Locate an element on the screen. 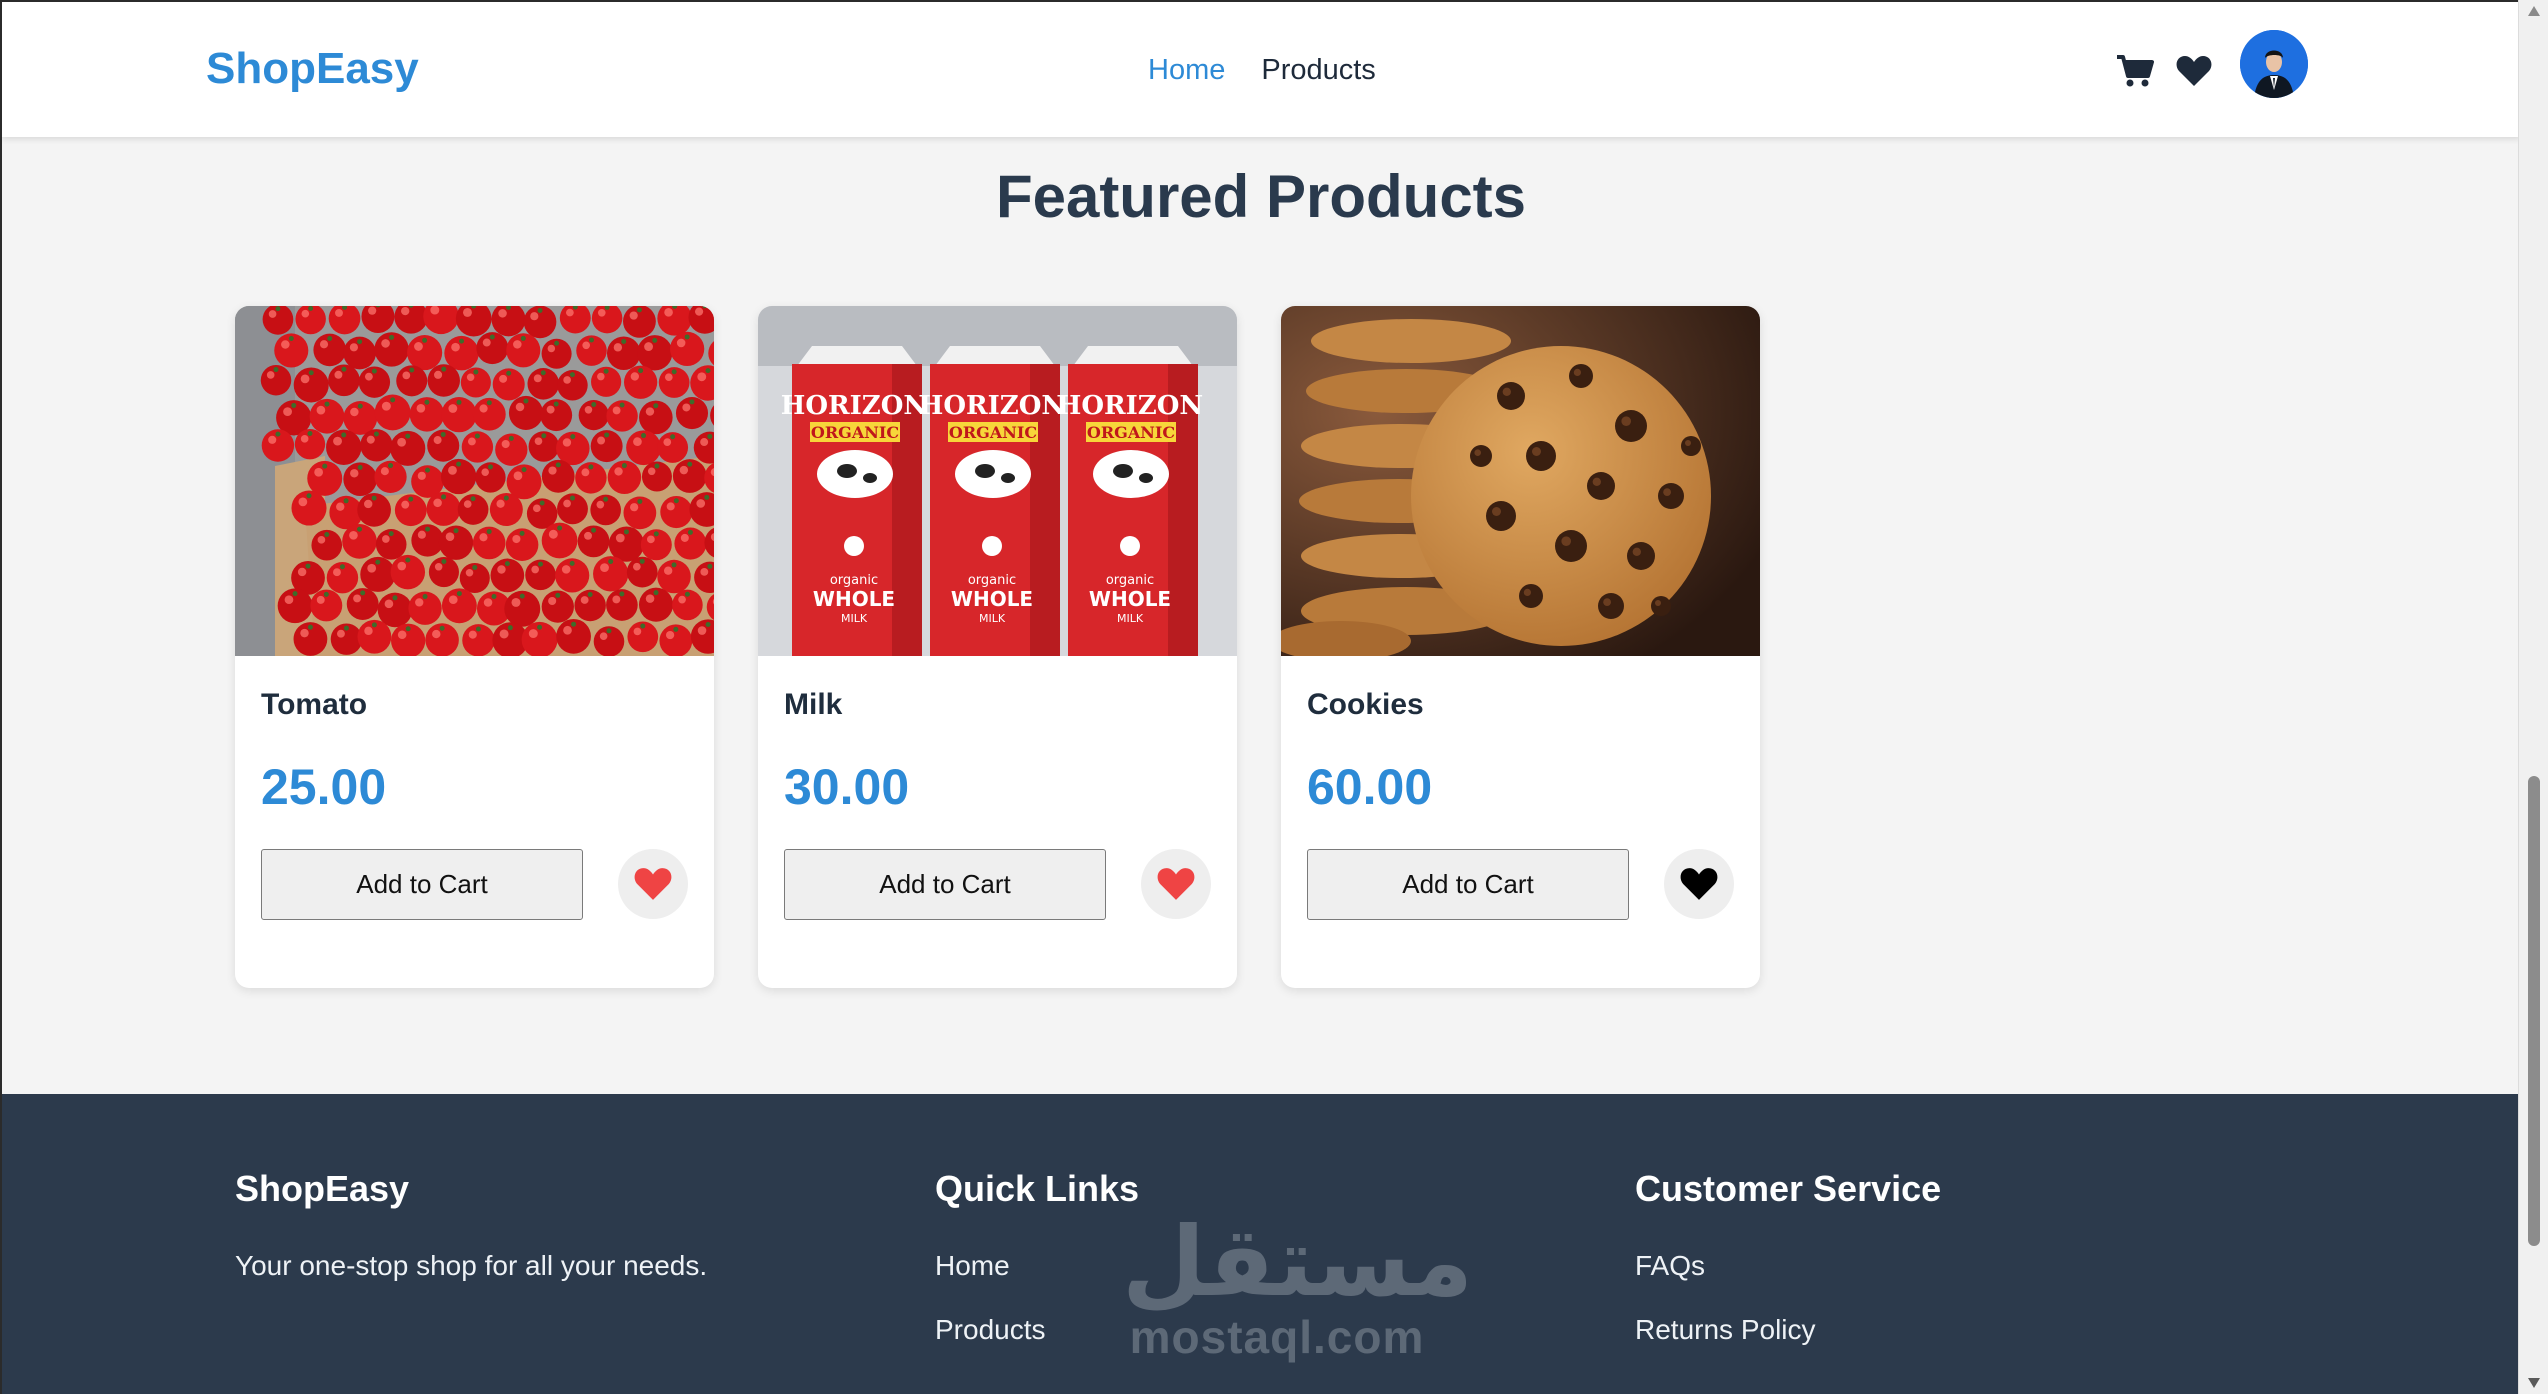 Image resolution: width=2548 pixels, height=1394 pixels. scroll-up-arrow is located at coordinates (2534, 11).